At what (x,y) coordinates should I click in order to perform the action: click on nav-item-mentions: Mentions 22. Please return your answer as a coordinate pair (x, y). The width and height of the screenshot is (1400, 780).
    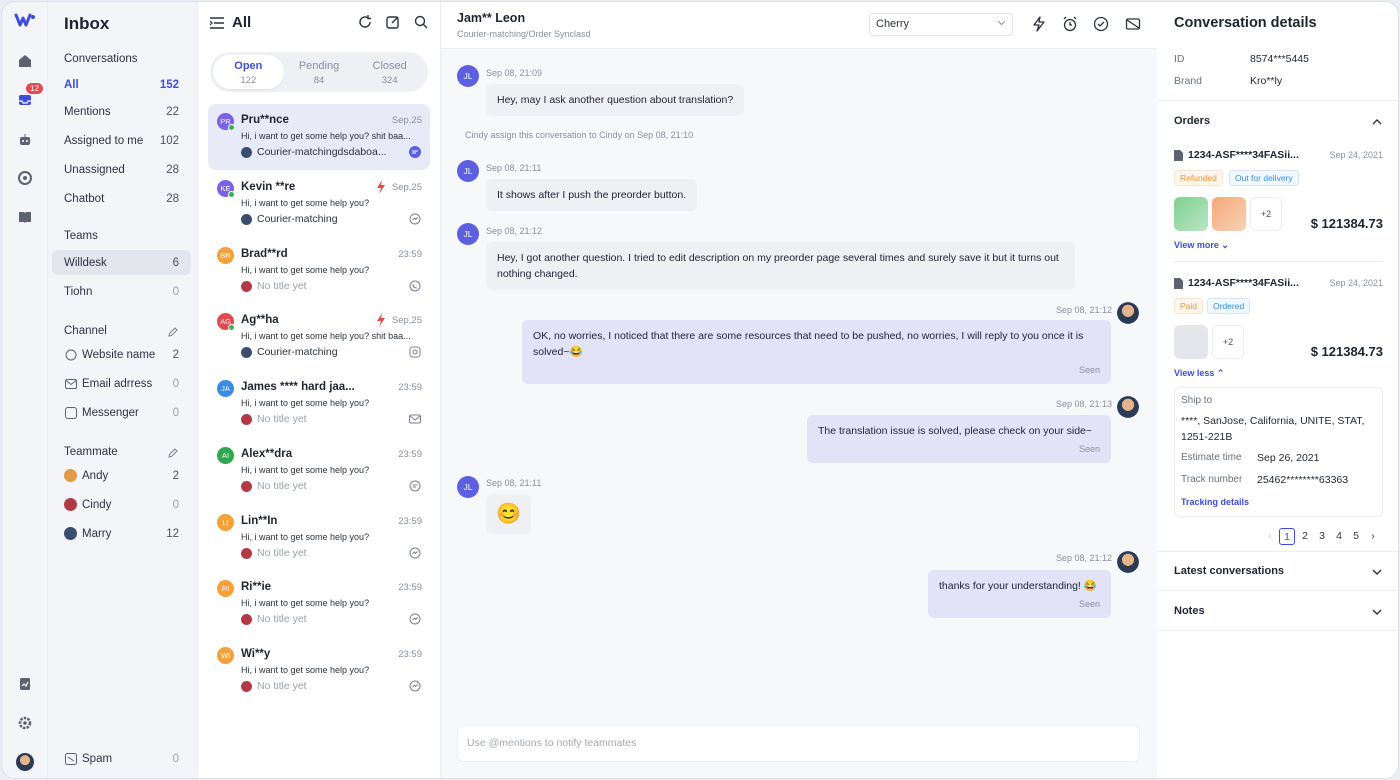
    Looking at the image, I should click on (121, 111).